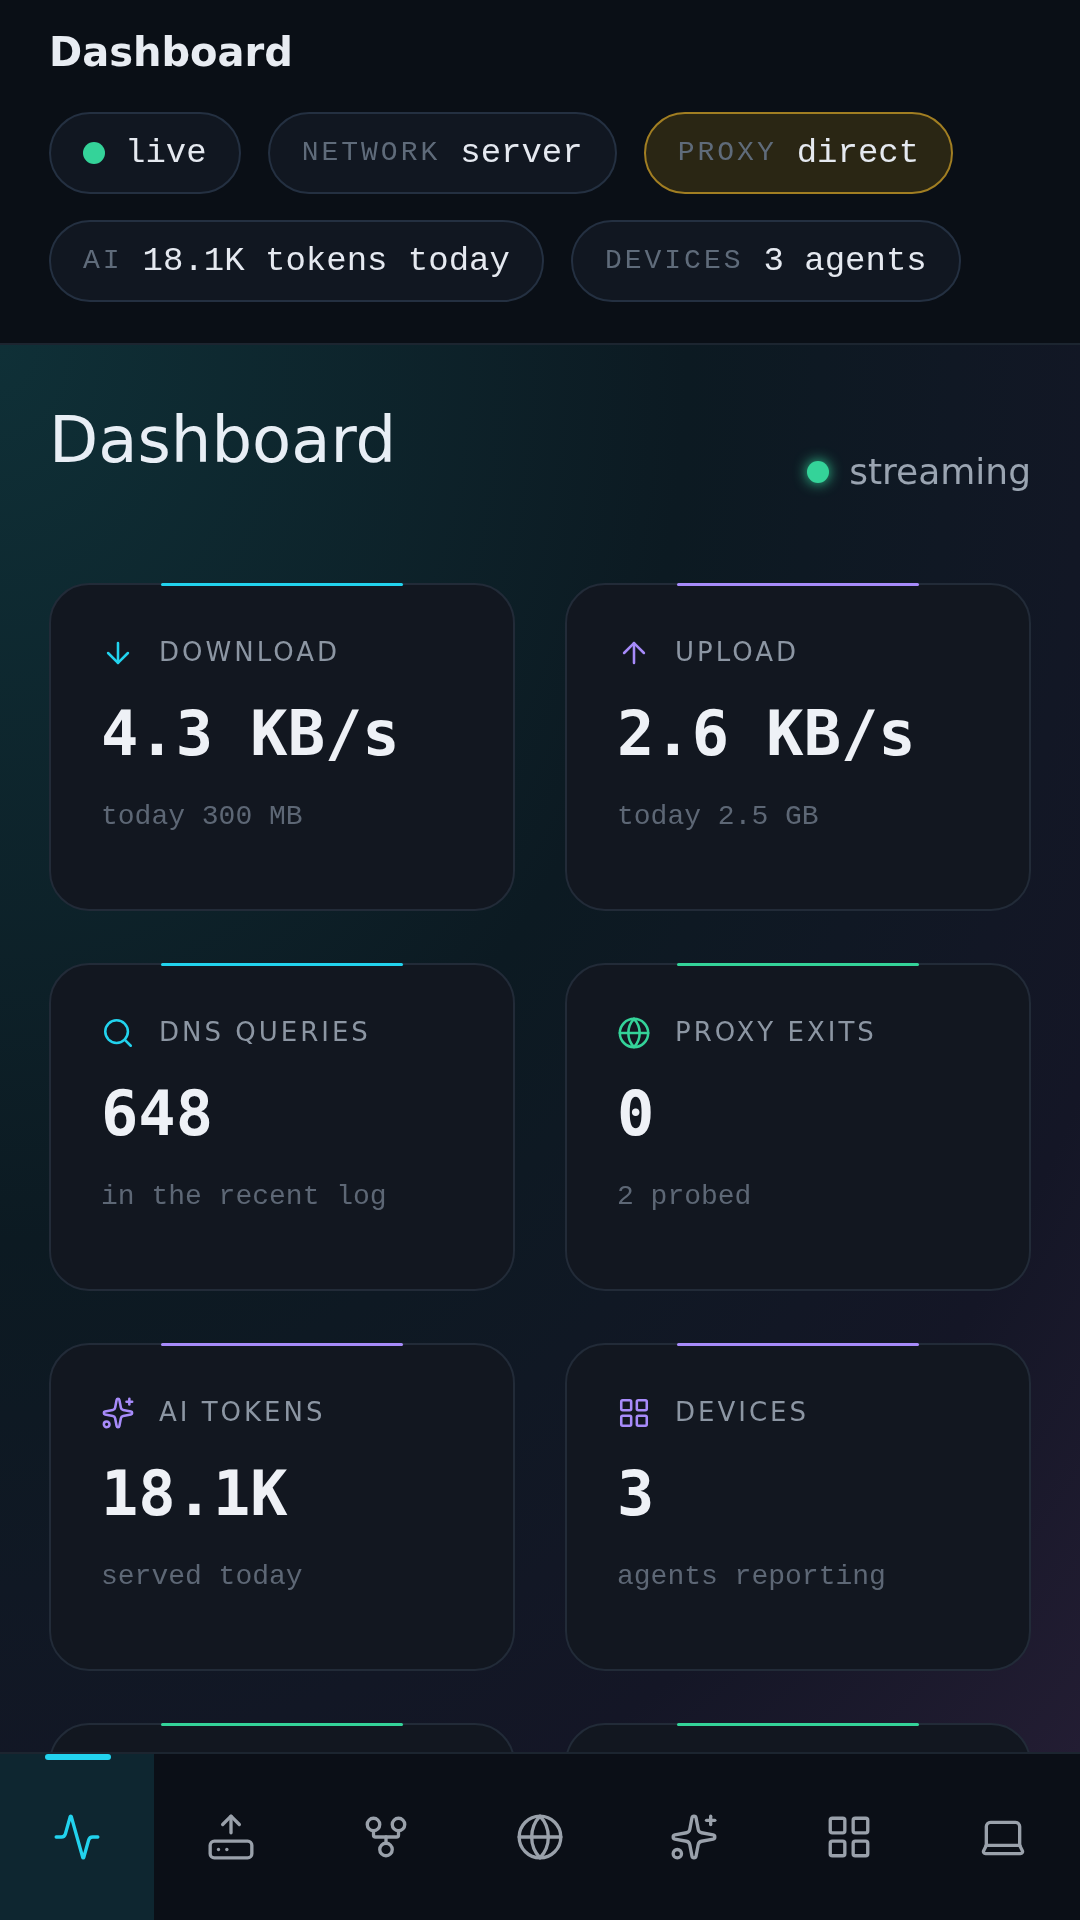  Describe the element at coordinates (157, 1114) in the screenshot. I see `card-value: 648` at that location.